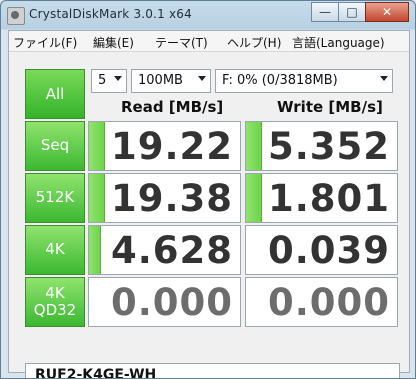  I want to click on 4k-qd32-write-cell: 0.000, so click(321, 302).